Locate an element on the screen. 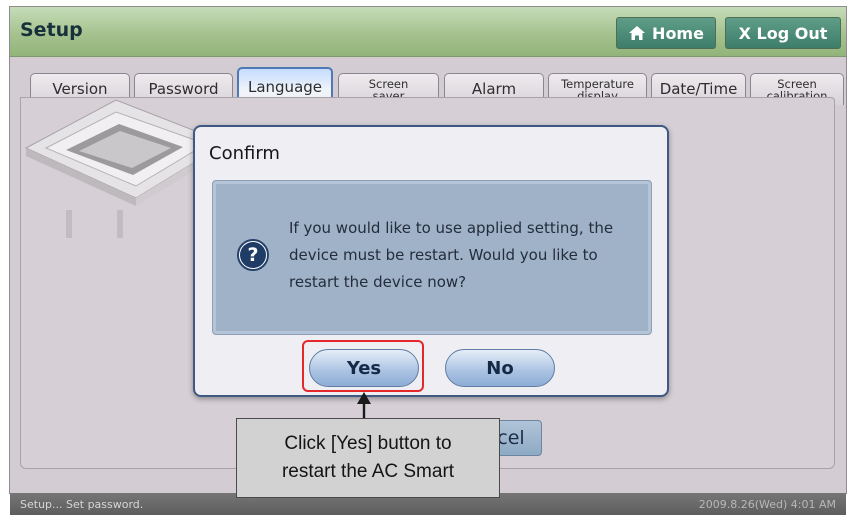  page-title: Setup is located at coordinates (51, 30).